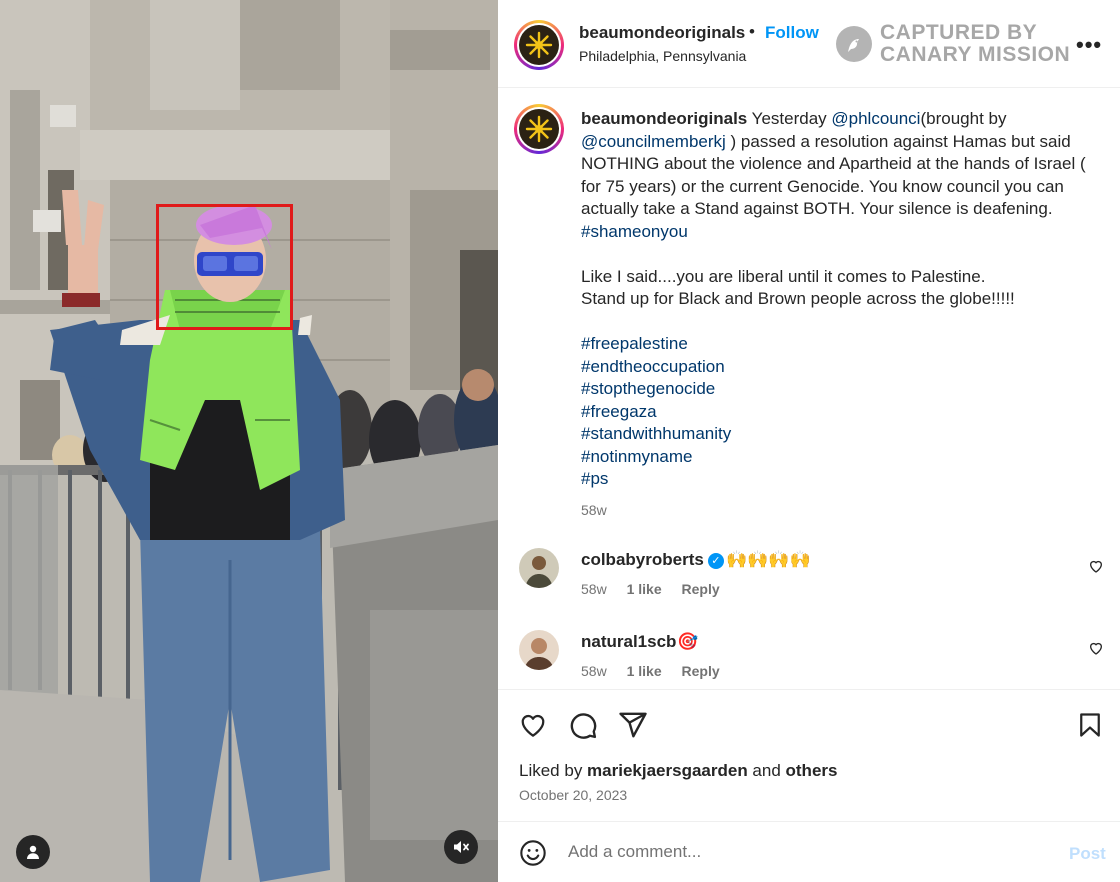  Describe the element at coordinates (628, 642) in the screenshot. I see `commenter-username: natural1scb` at that location.